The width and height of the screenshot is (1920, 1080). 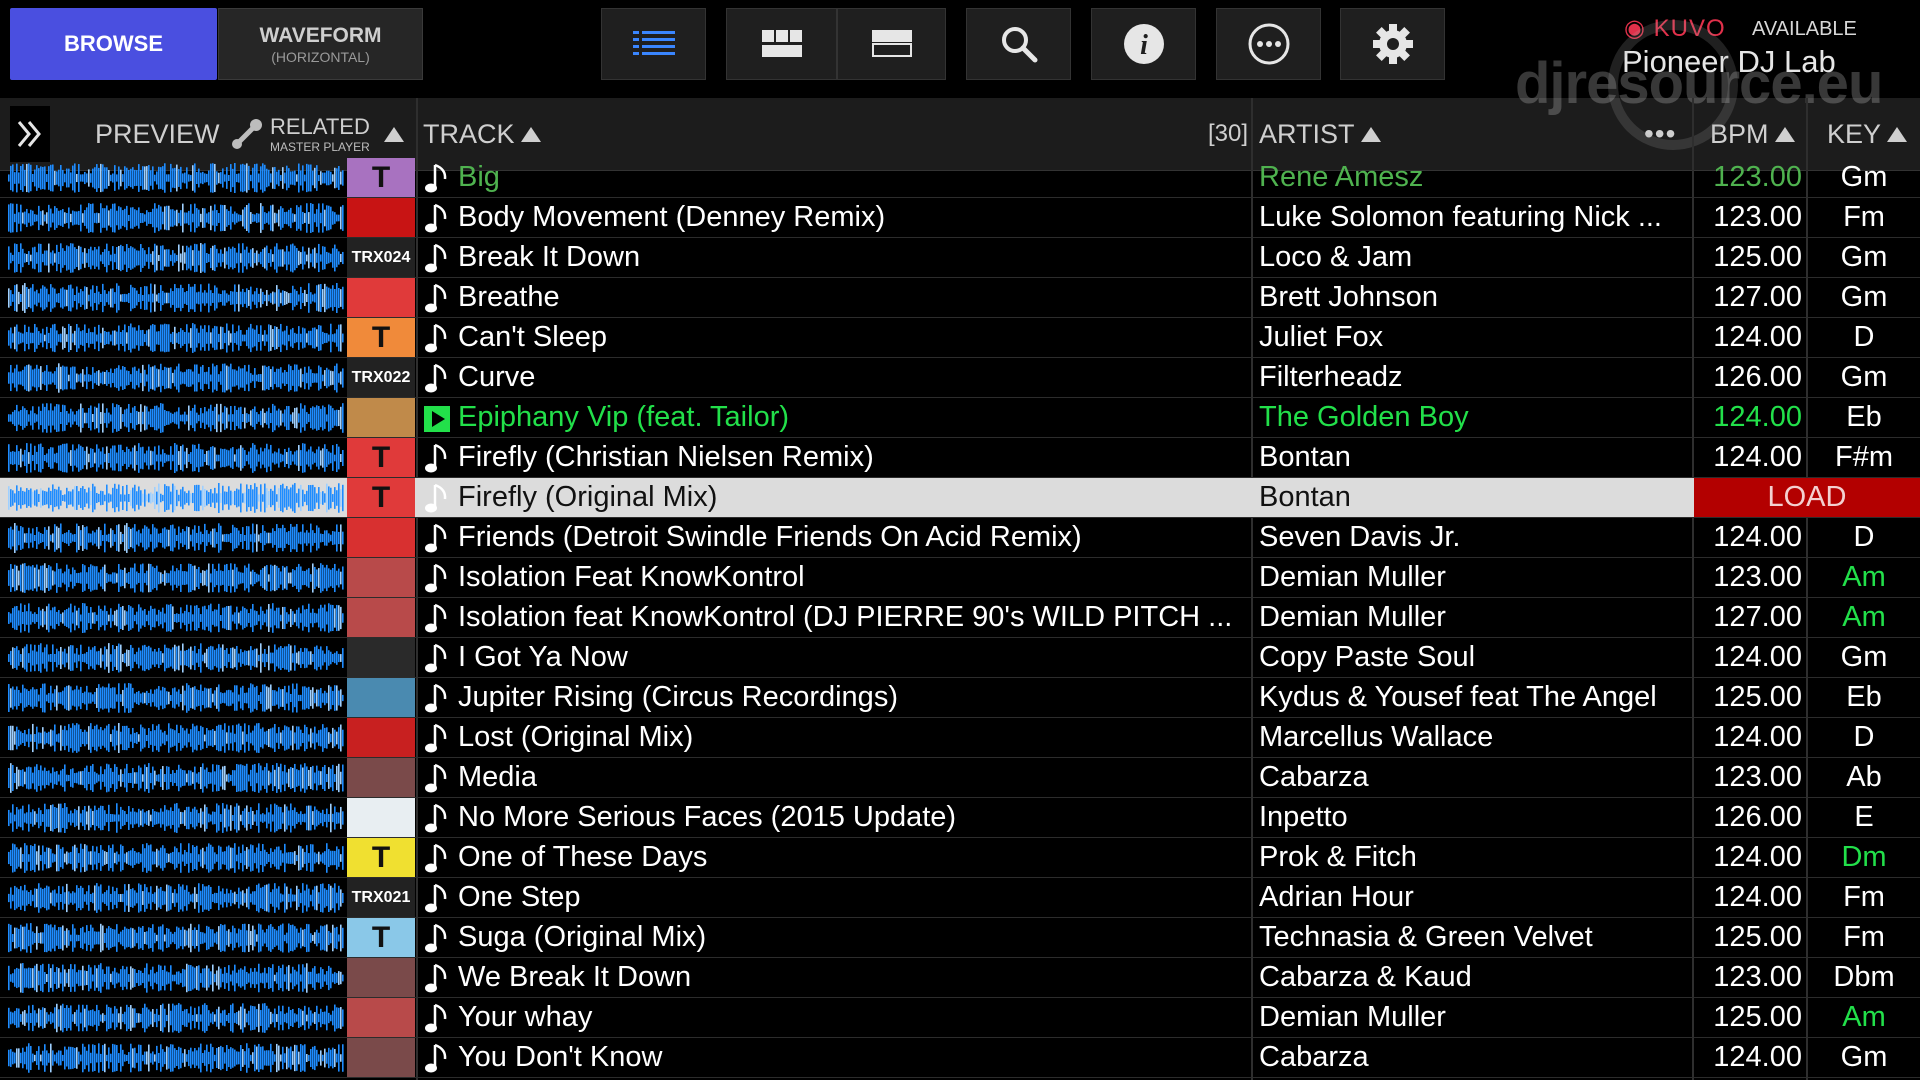 I want to click on track-row: Your whay Demian Muller 125.00 Am, so click(x=960, y=1018).